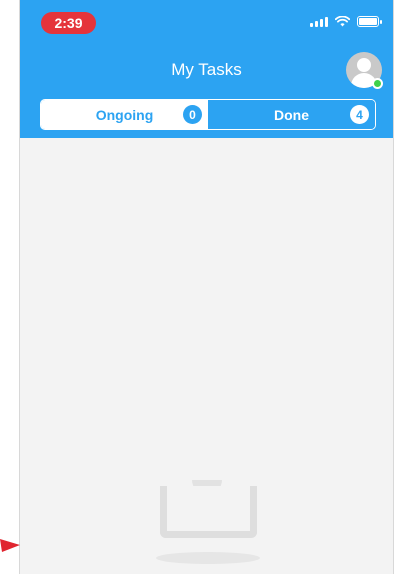 This screenshot has width=397, height=574. I want to click on tab-done: Done 4, so click(291, 114).